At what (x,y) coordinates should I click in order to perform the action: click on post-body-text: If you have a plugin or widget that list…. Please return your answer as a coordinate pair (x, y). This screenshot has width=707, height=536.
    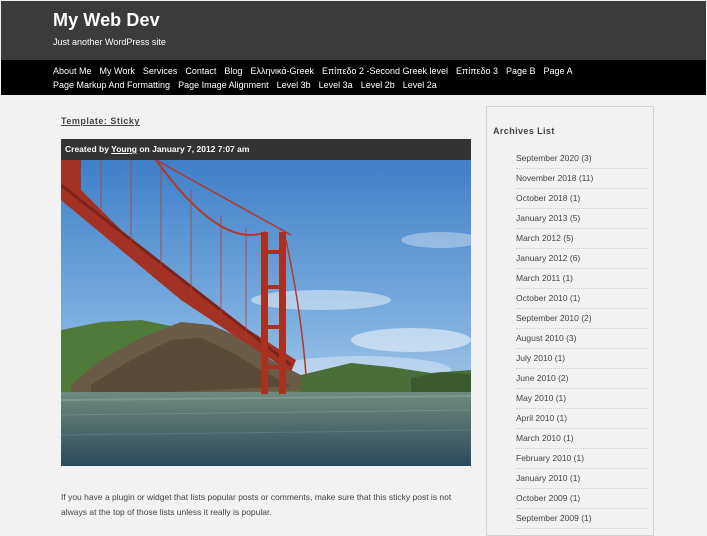
    Looking at the image, I should click on (256, 504).